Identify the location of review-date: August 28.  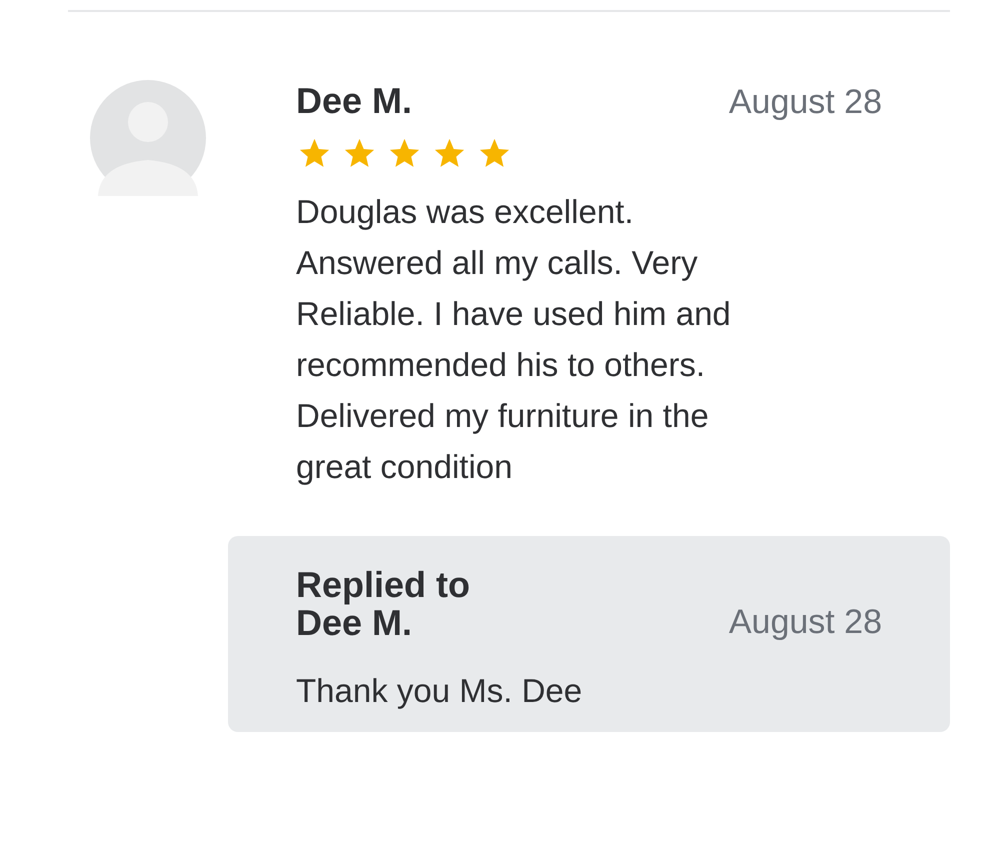
(805, 102).